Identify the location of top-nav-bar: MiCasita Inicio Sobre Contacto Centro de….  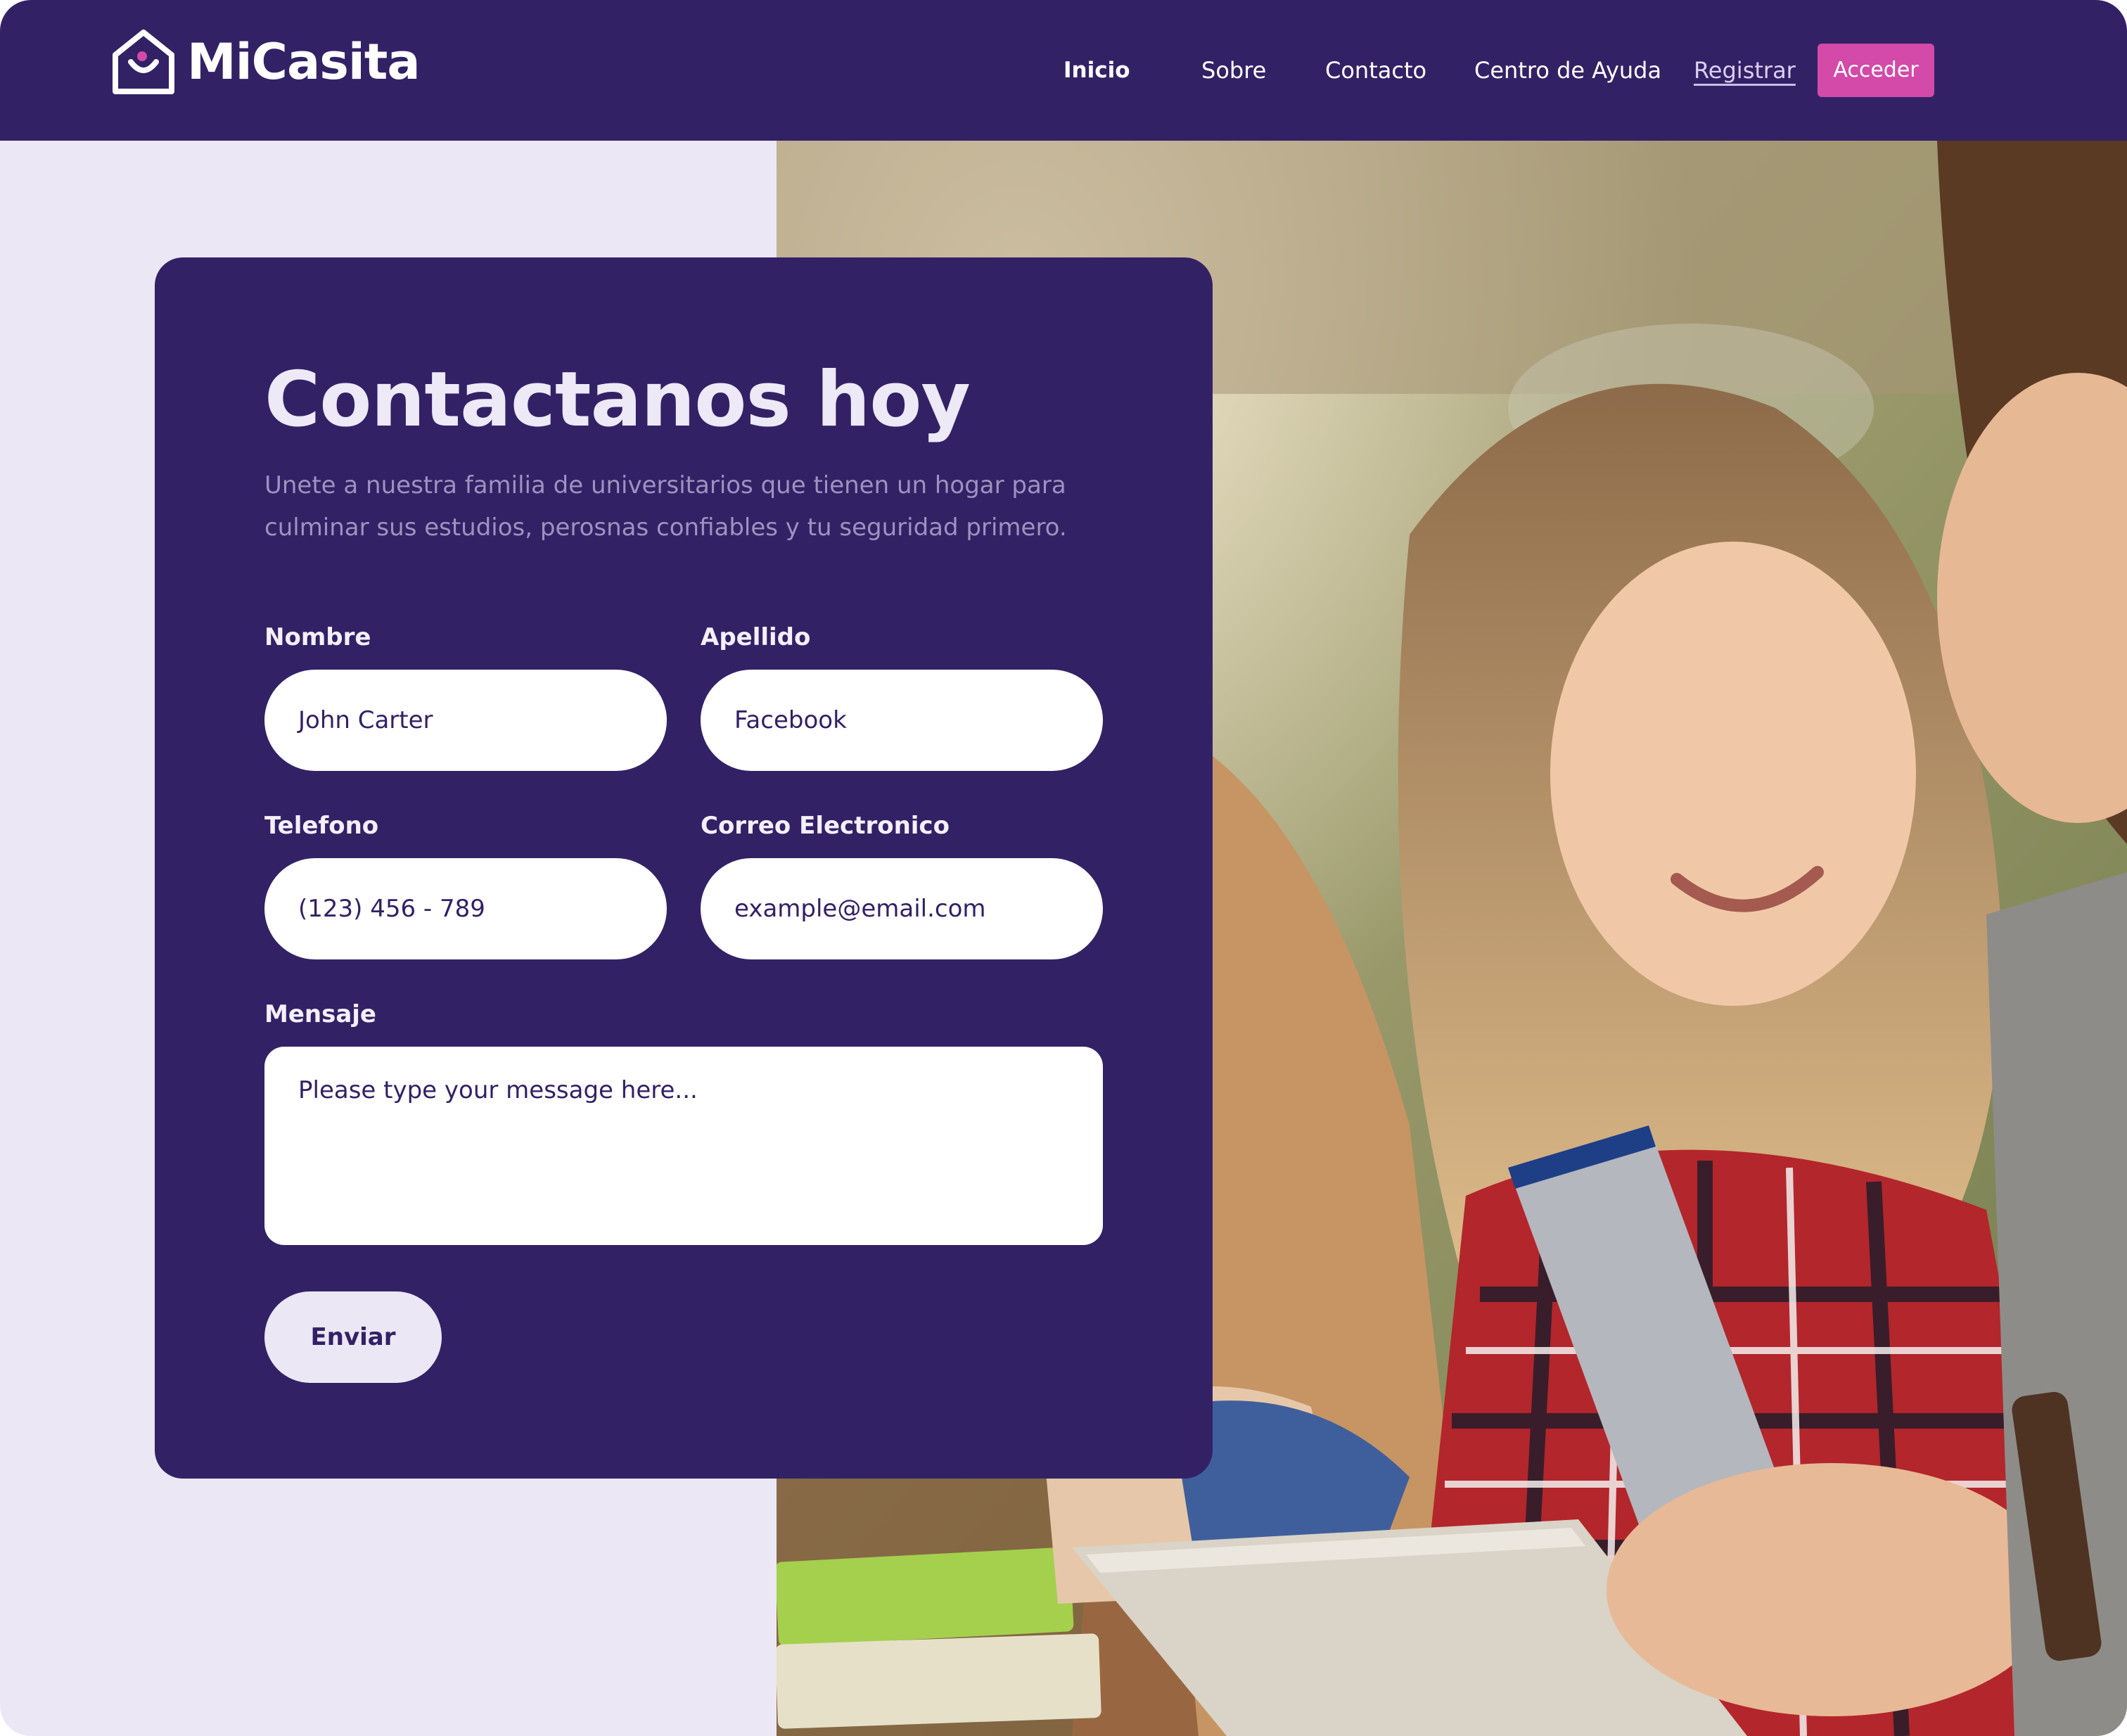
(1063, 70).